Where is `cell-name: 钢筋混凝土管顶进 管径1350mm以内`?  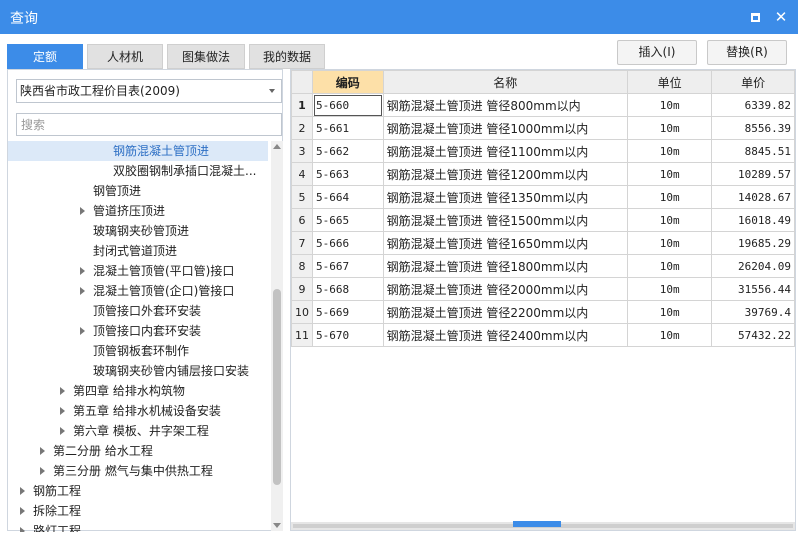 cell-name: 钢筋混凝土管顶进 管径1350mm以内 is located at coordinates (505, 197).